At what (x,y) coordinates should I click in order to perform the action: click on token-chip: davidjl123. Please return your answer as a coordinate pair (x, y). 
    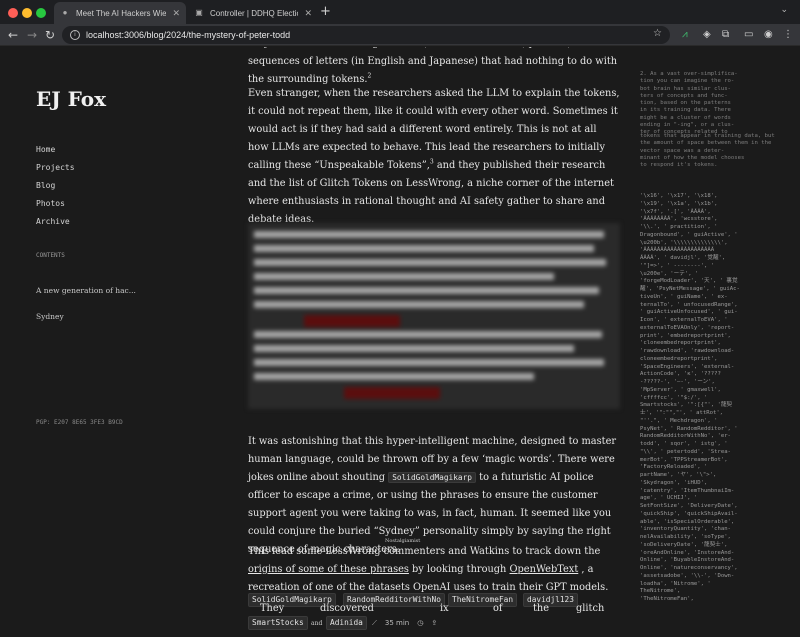
    Looking at the image, I should click on (550, 600).